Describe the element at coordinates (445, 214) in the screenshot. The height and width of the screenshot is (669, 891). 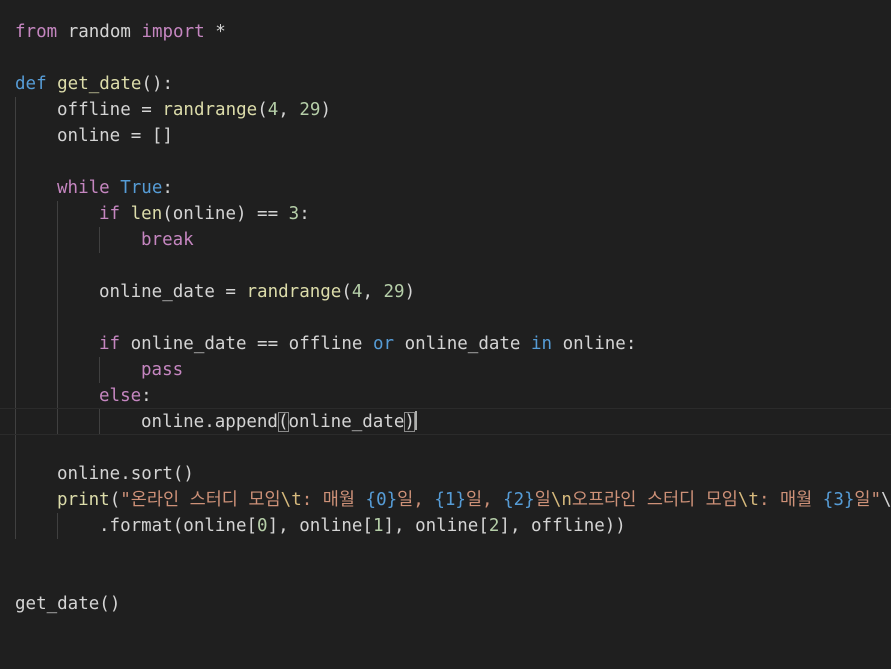
I see `code-line-8: if len(online) == 3:` at that location.